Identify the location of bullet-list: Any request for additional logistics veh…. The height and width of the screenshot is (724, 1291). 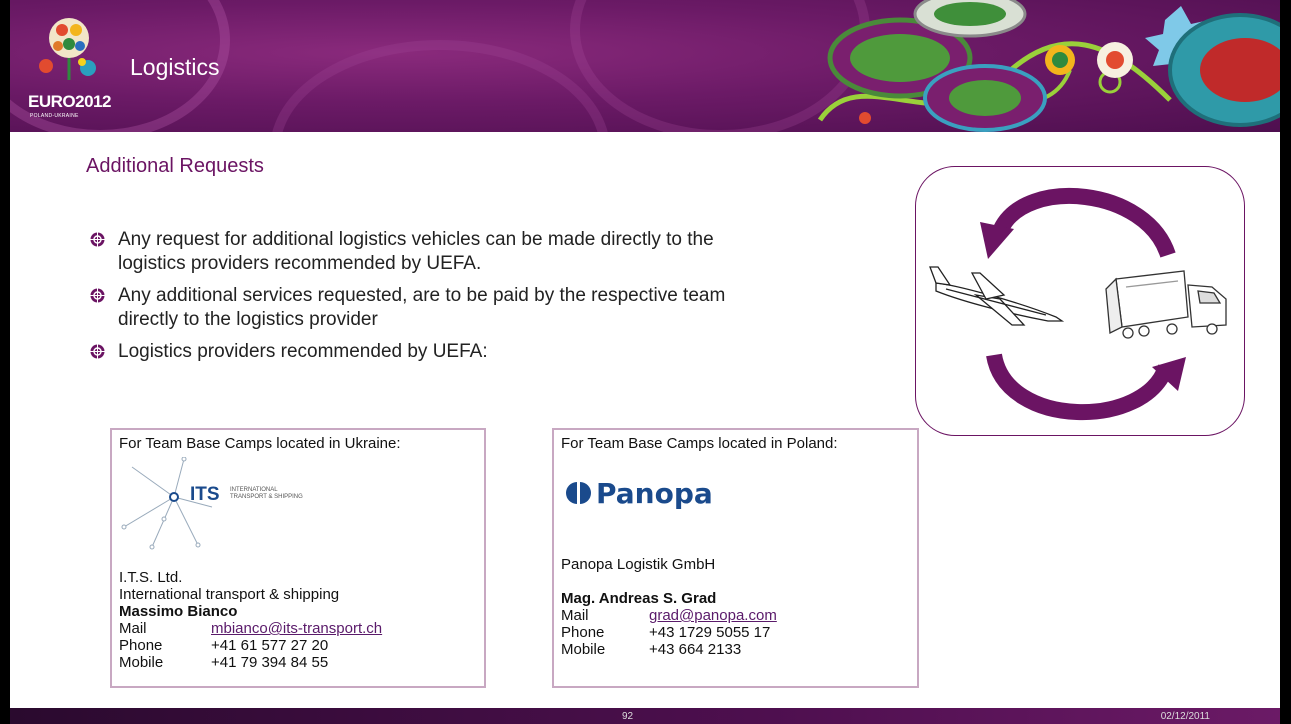
(433, 300).